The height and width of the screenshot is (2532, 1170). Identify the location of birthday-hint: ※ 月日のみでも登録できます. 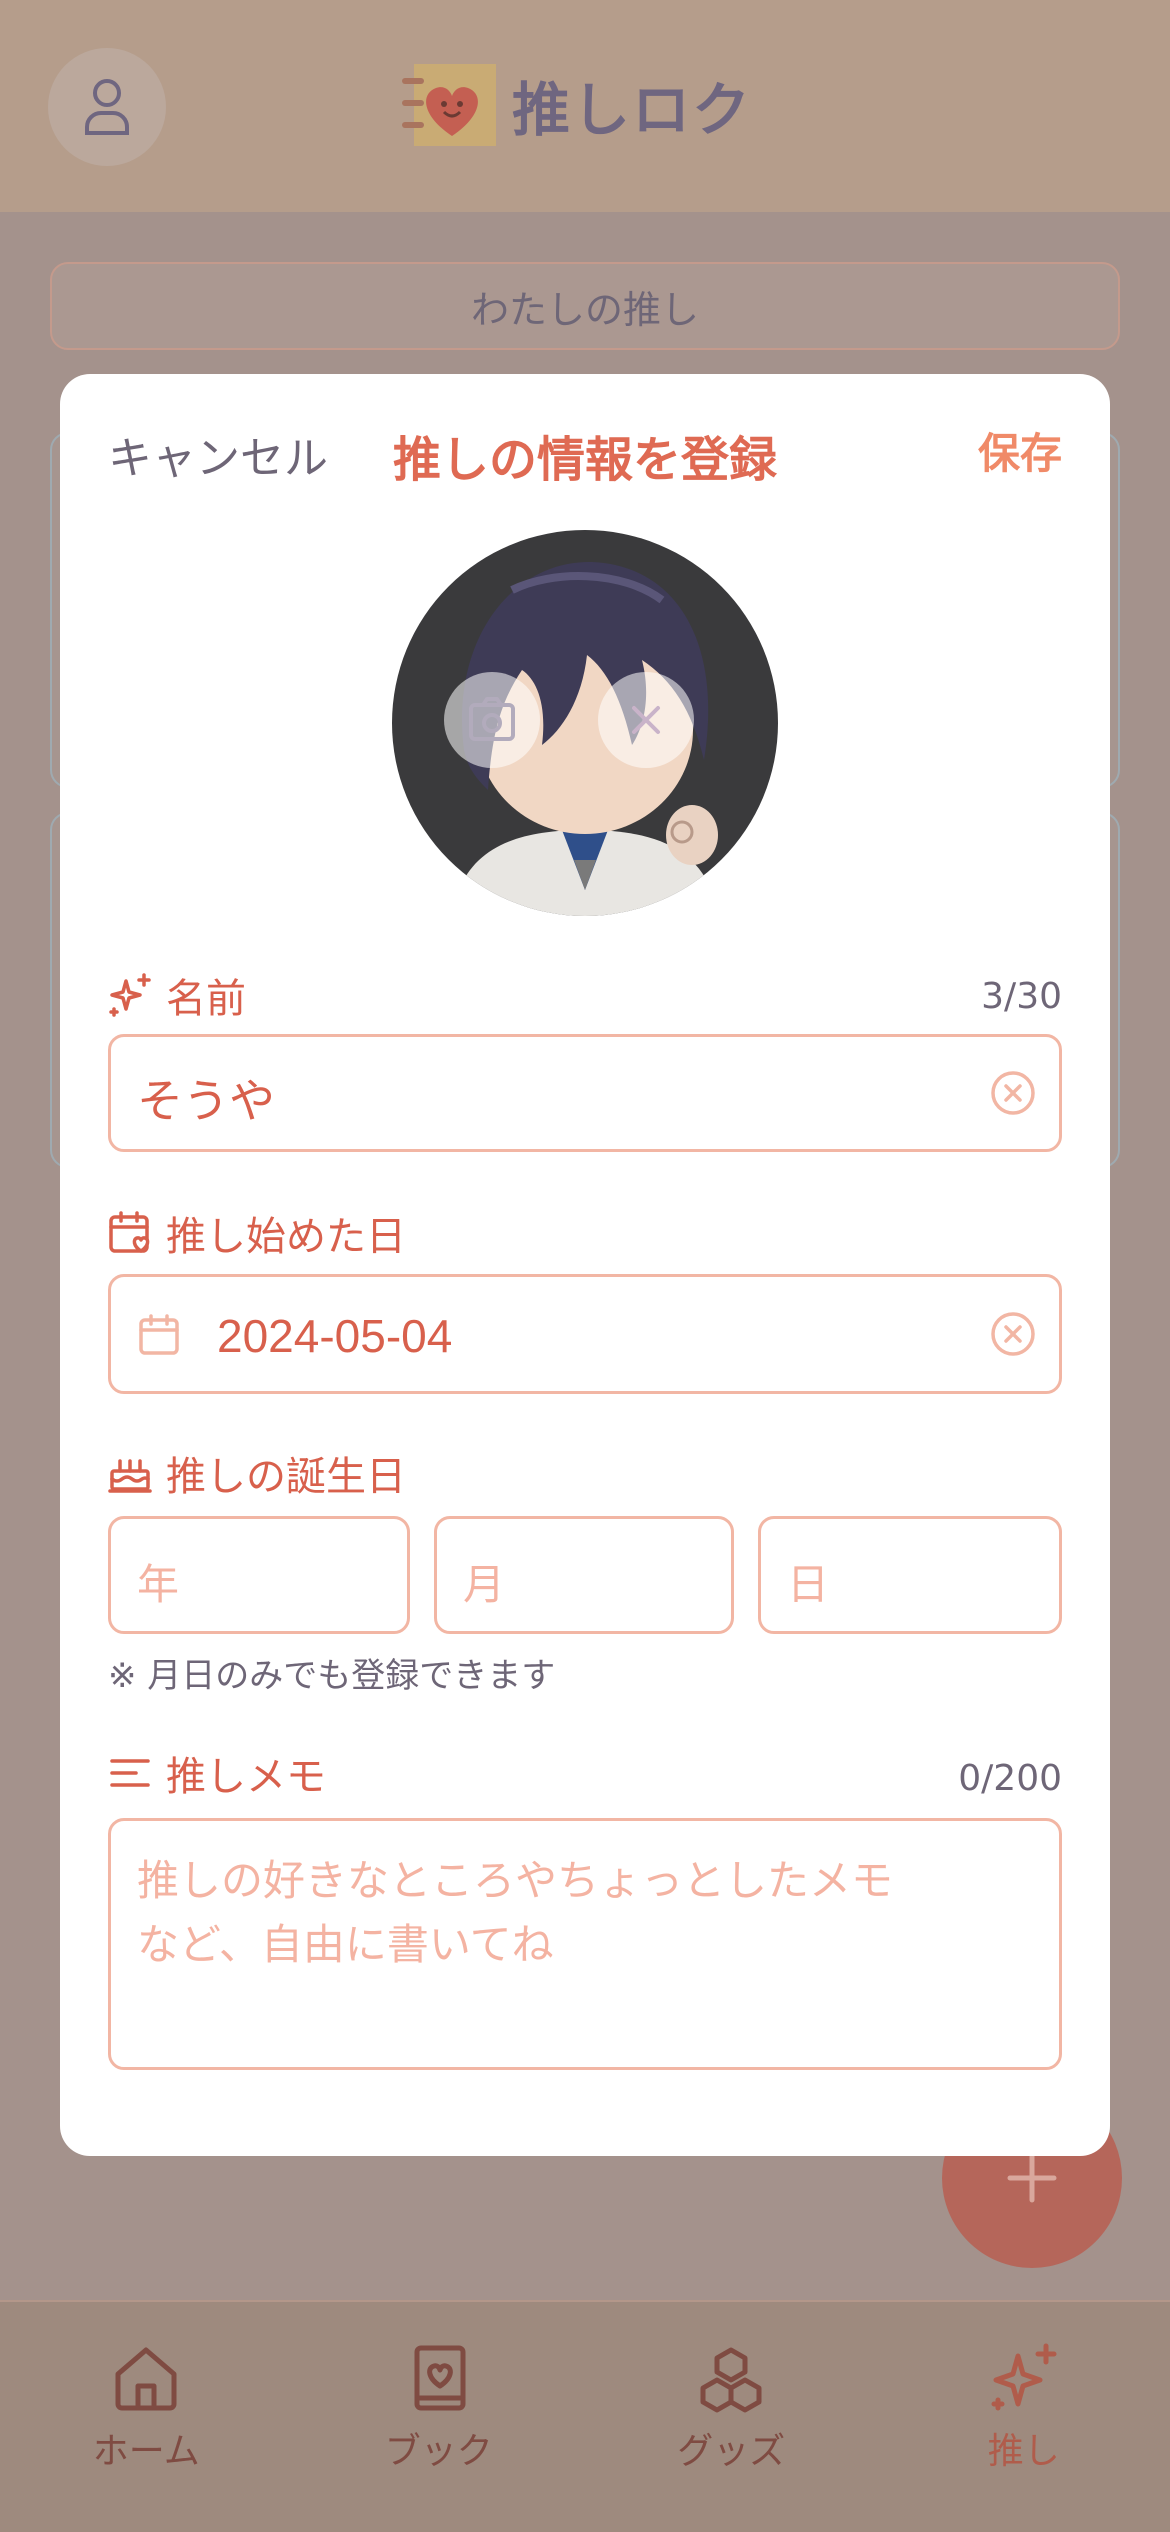
(332, 1676).